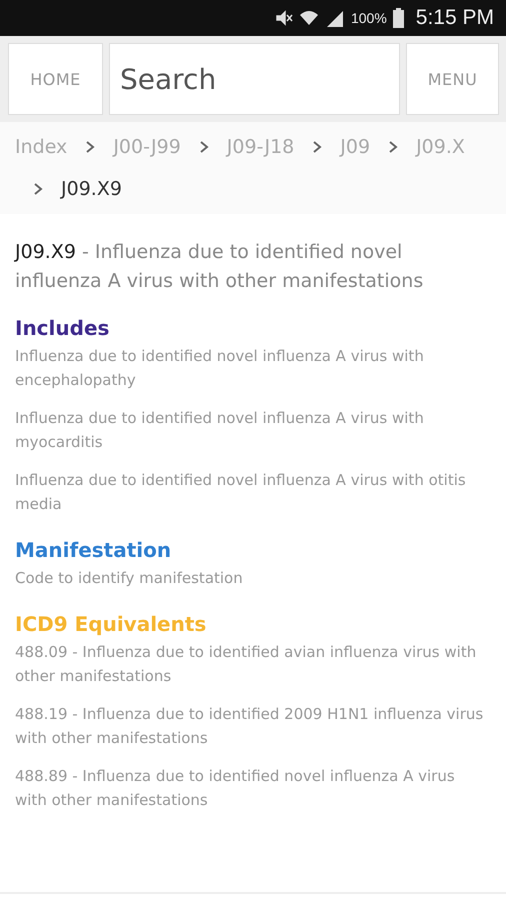 This screenshot has height=900, width=506. I want to click on breadcrumb-link: J09.X9, so click(91, 189).